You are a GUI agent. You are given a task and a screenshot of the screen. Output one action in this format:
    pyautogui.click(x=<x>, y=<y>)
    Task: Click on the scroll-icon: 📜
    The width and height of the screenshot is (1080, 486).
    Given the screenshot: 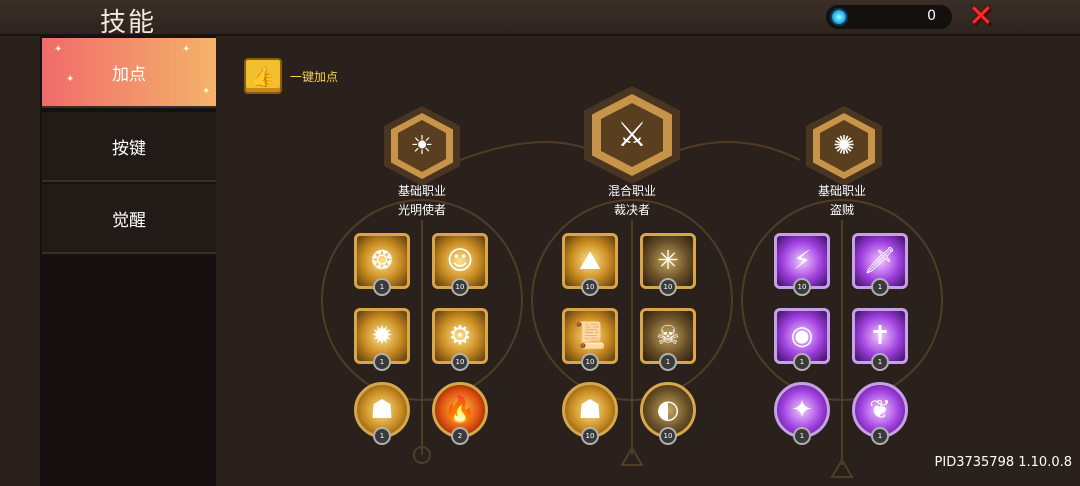 What is the action you would take?
    pyautogui.click(x=590, y=336)
    